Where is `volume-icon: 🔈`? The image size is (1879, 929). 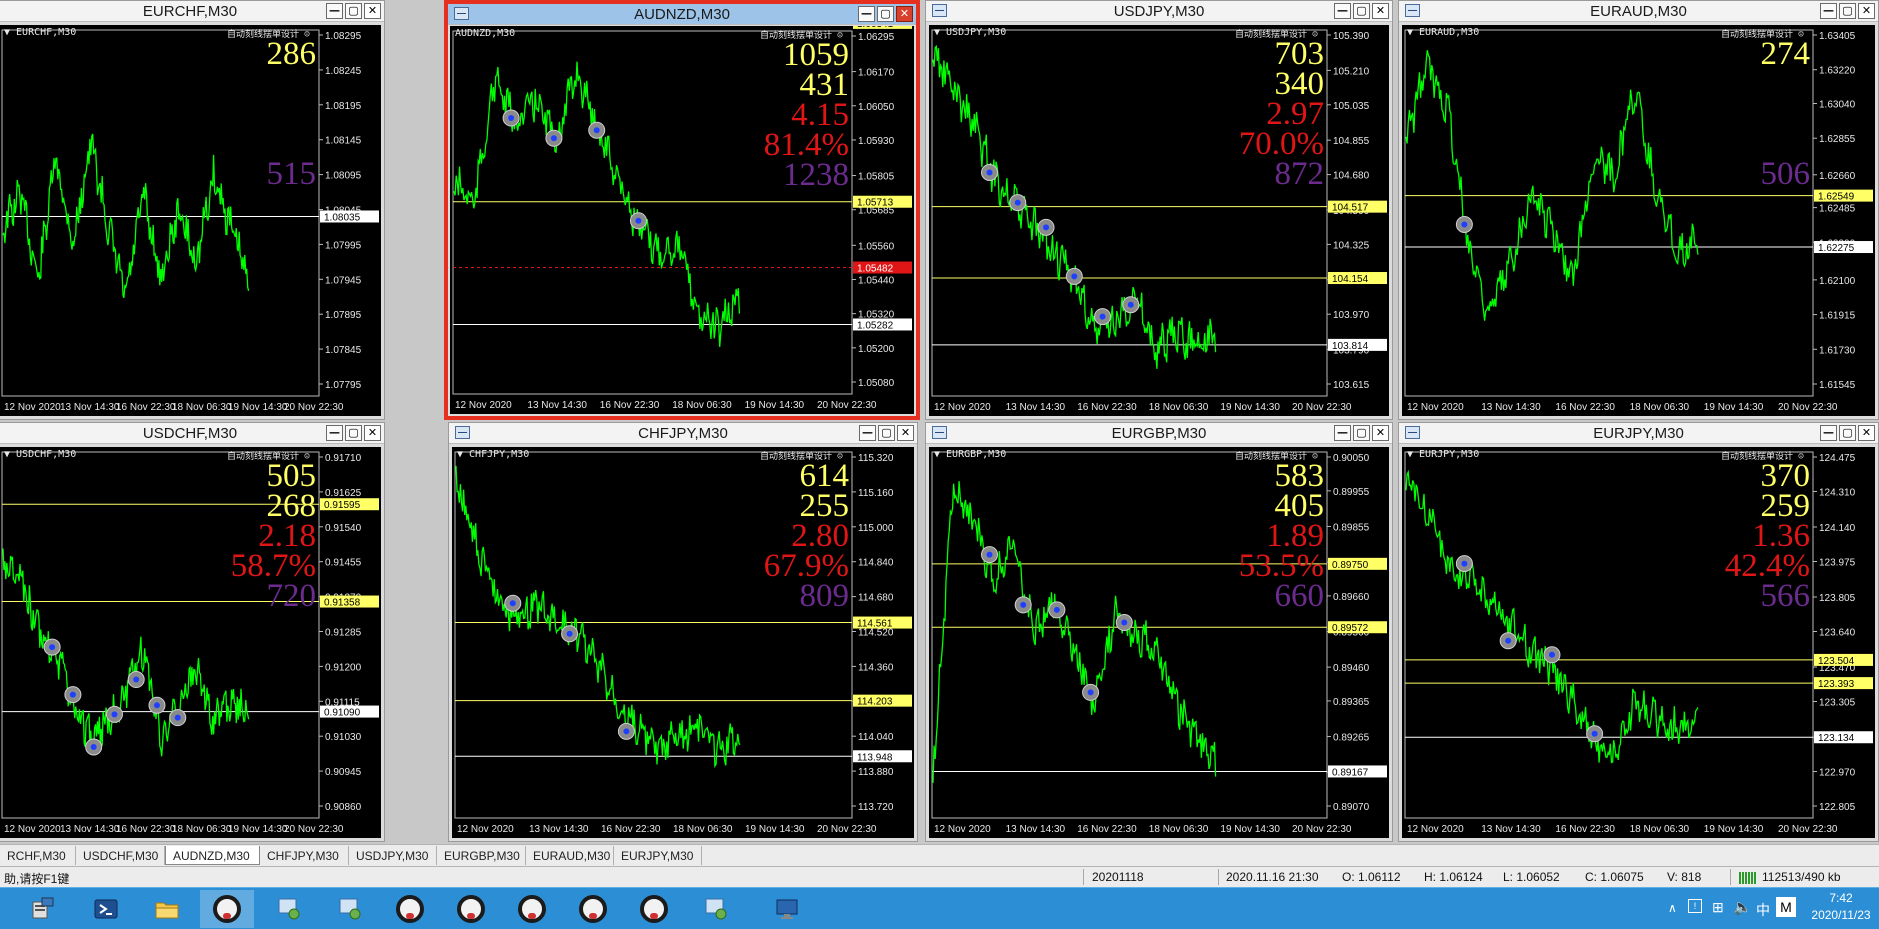 volume-icon: 🔈 is located at coordinates (1742, 913).